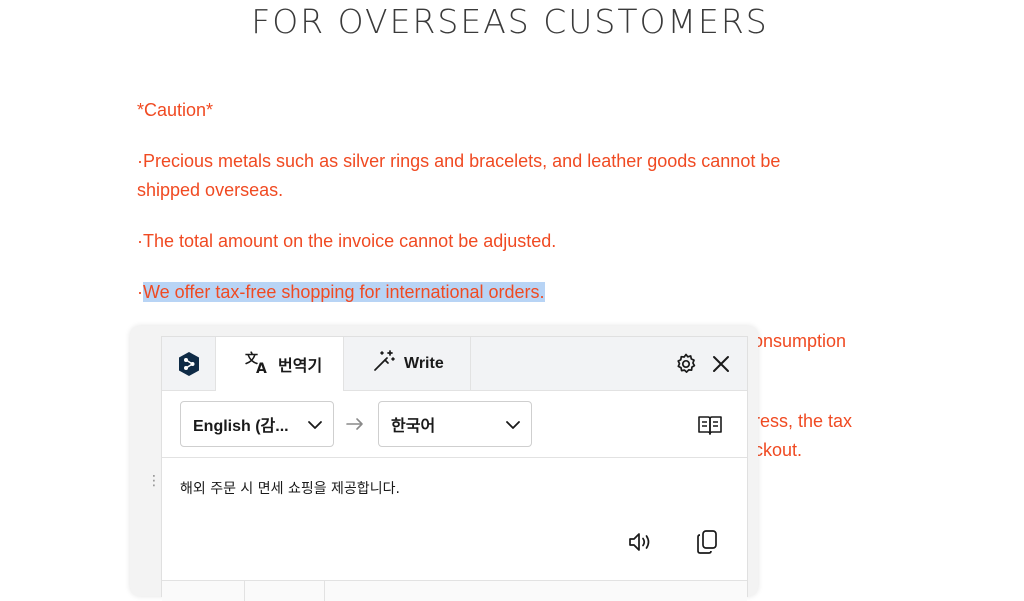 The width and height of the screenshot is (1024, 601). Describe the element at coordinates (300, 366) in the screenshot. I see `tab-translator-label: 번역기` at that location.